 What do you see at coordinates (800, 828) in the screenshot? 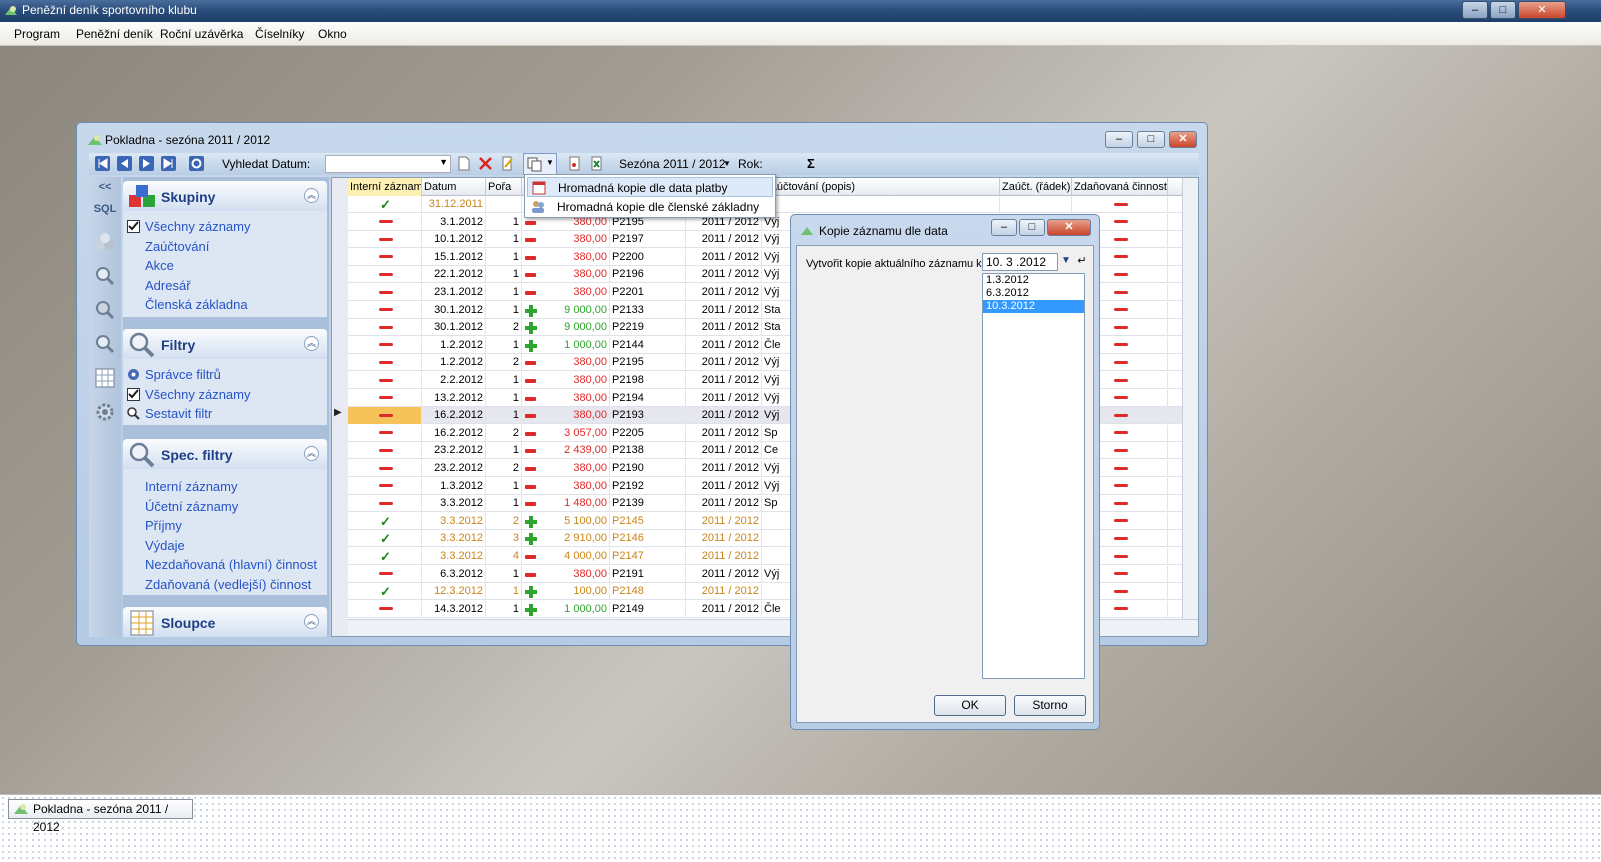
I see `status-bar: Pokladna - sezóna 2011 / 2012` at bounding box center [800, 828].